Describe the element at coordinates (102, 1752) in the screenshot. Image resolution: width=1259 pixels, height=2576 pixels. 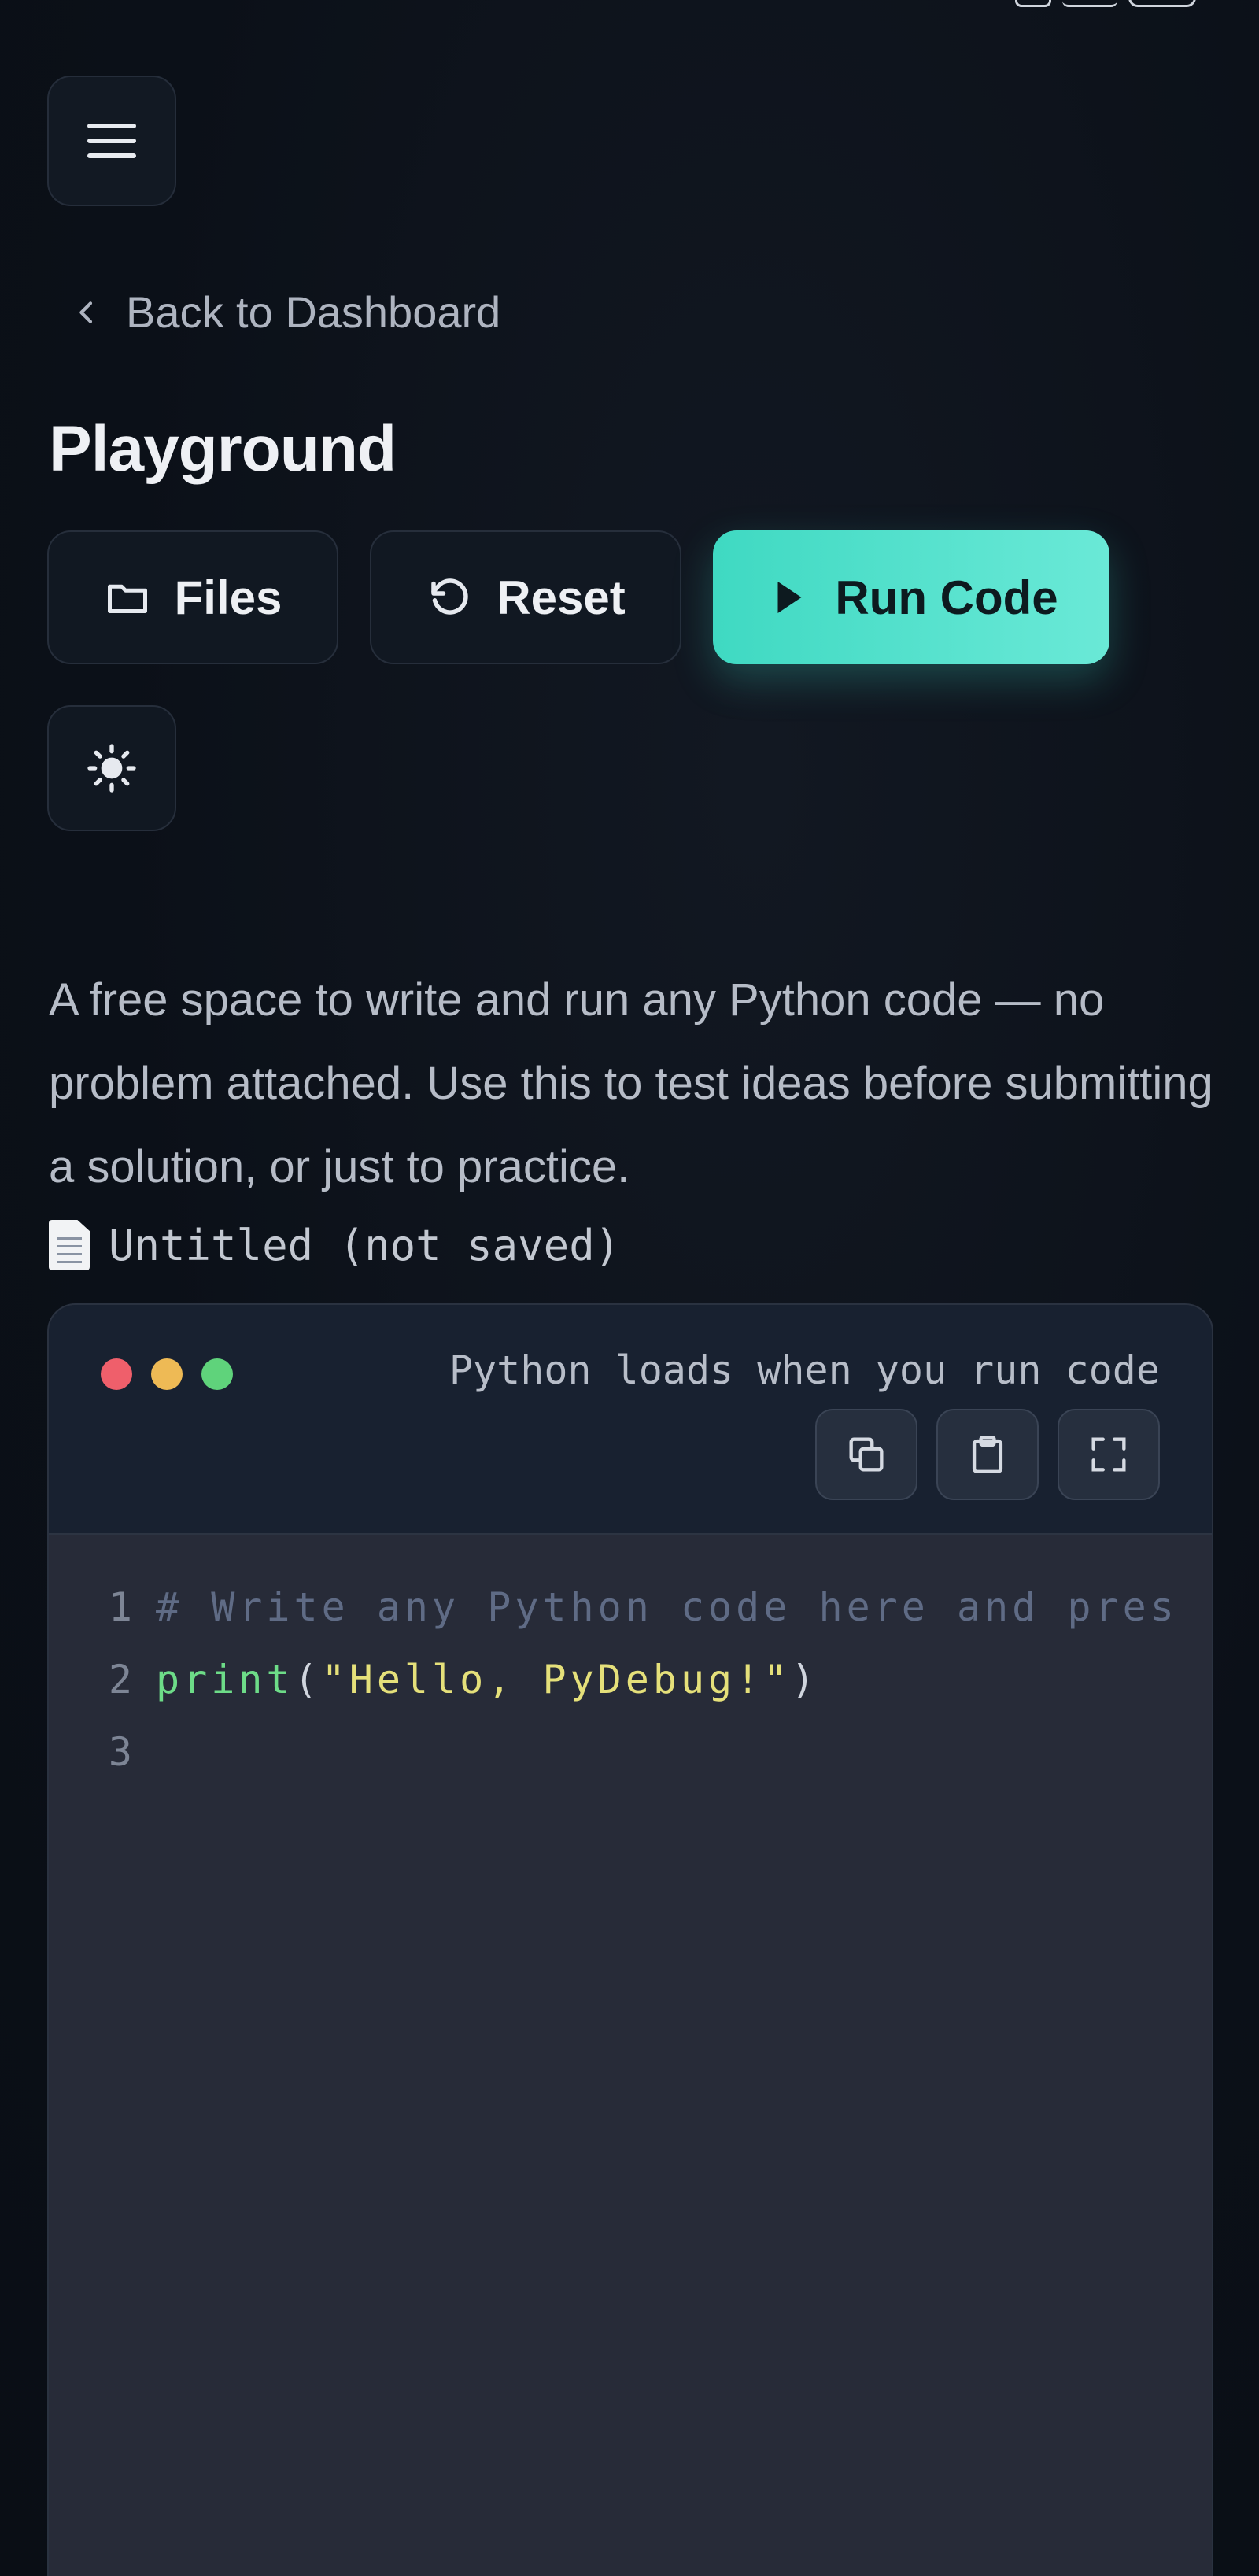
I see `code-line: 3` at that location.